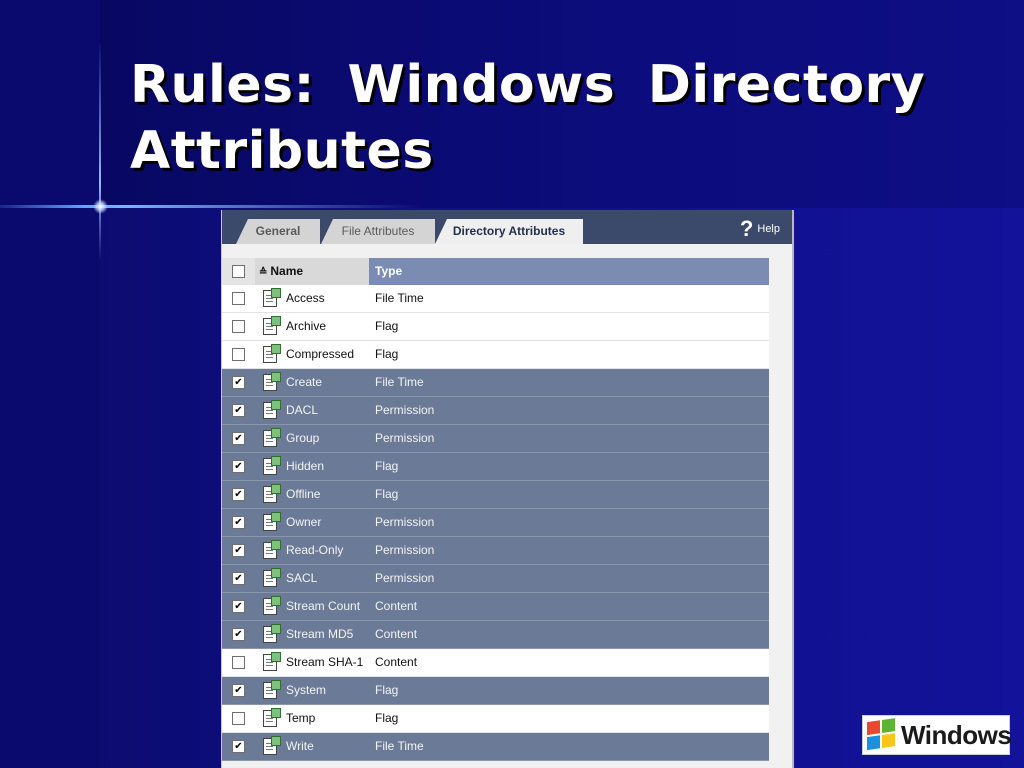 Image resolution: width=1024 pixels, height=768 pixels. I want to click on table-row: ✔ Owner Permission, so click(495, 523).